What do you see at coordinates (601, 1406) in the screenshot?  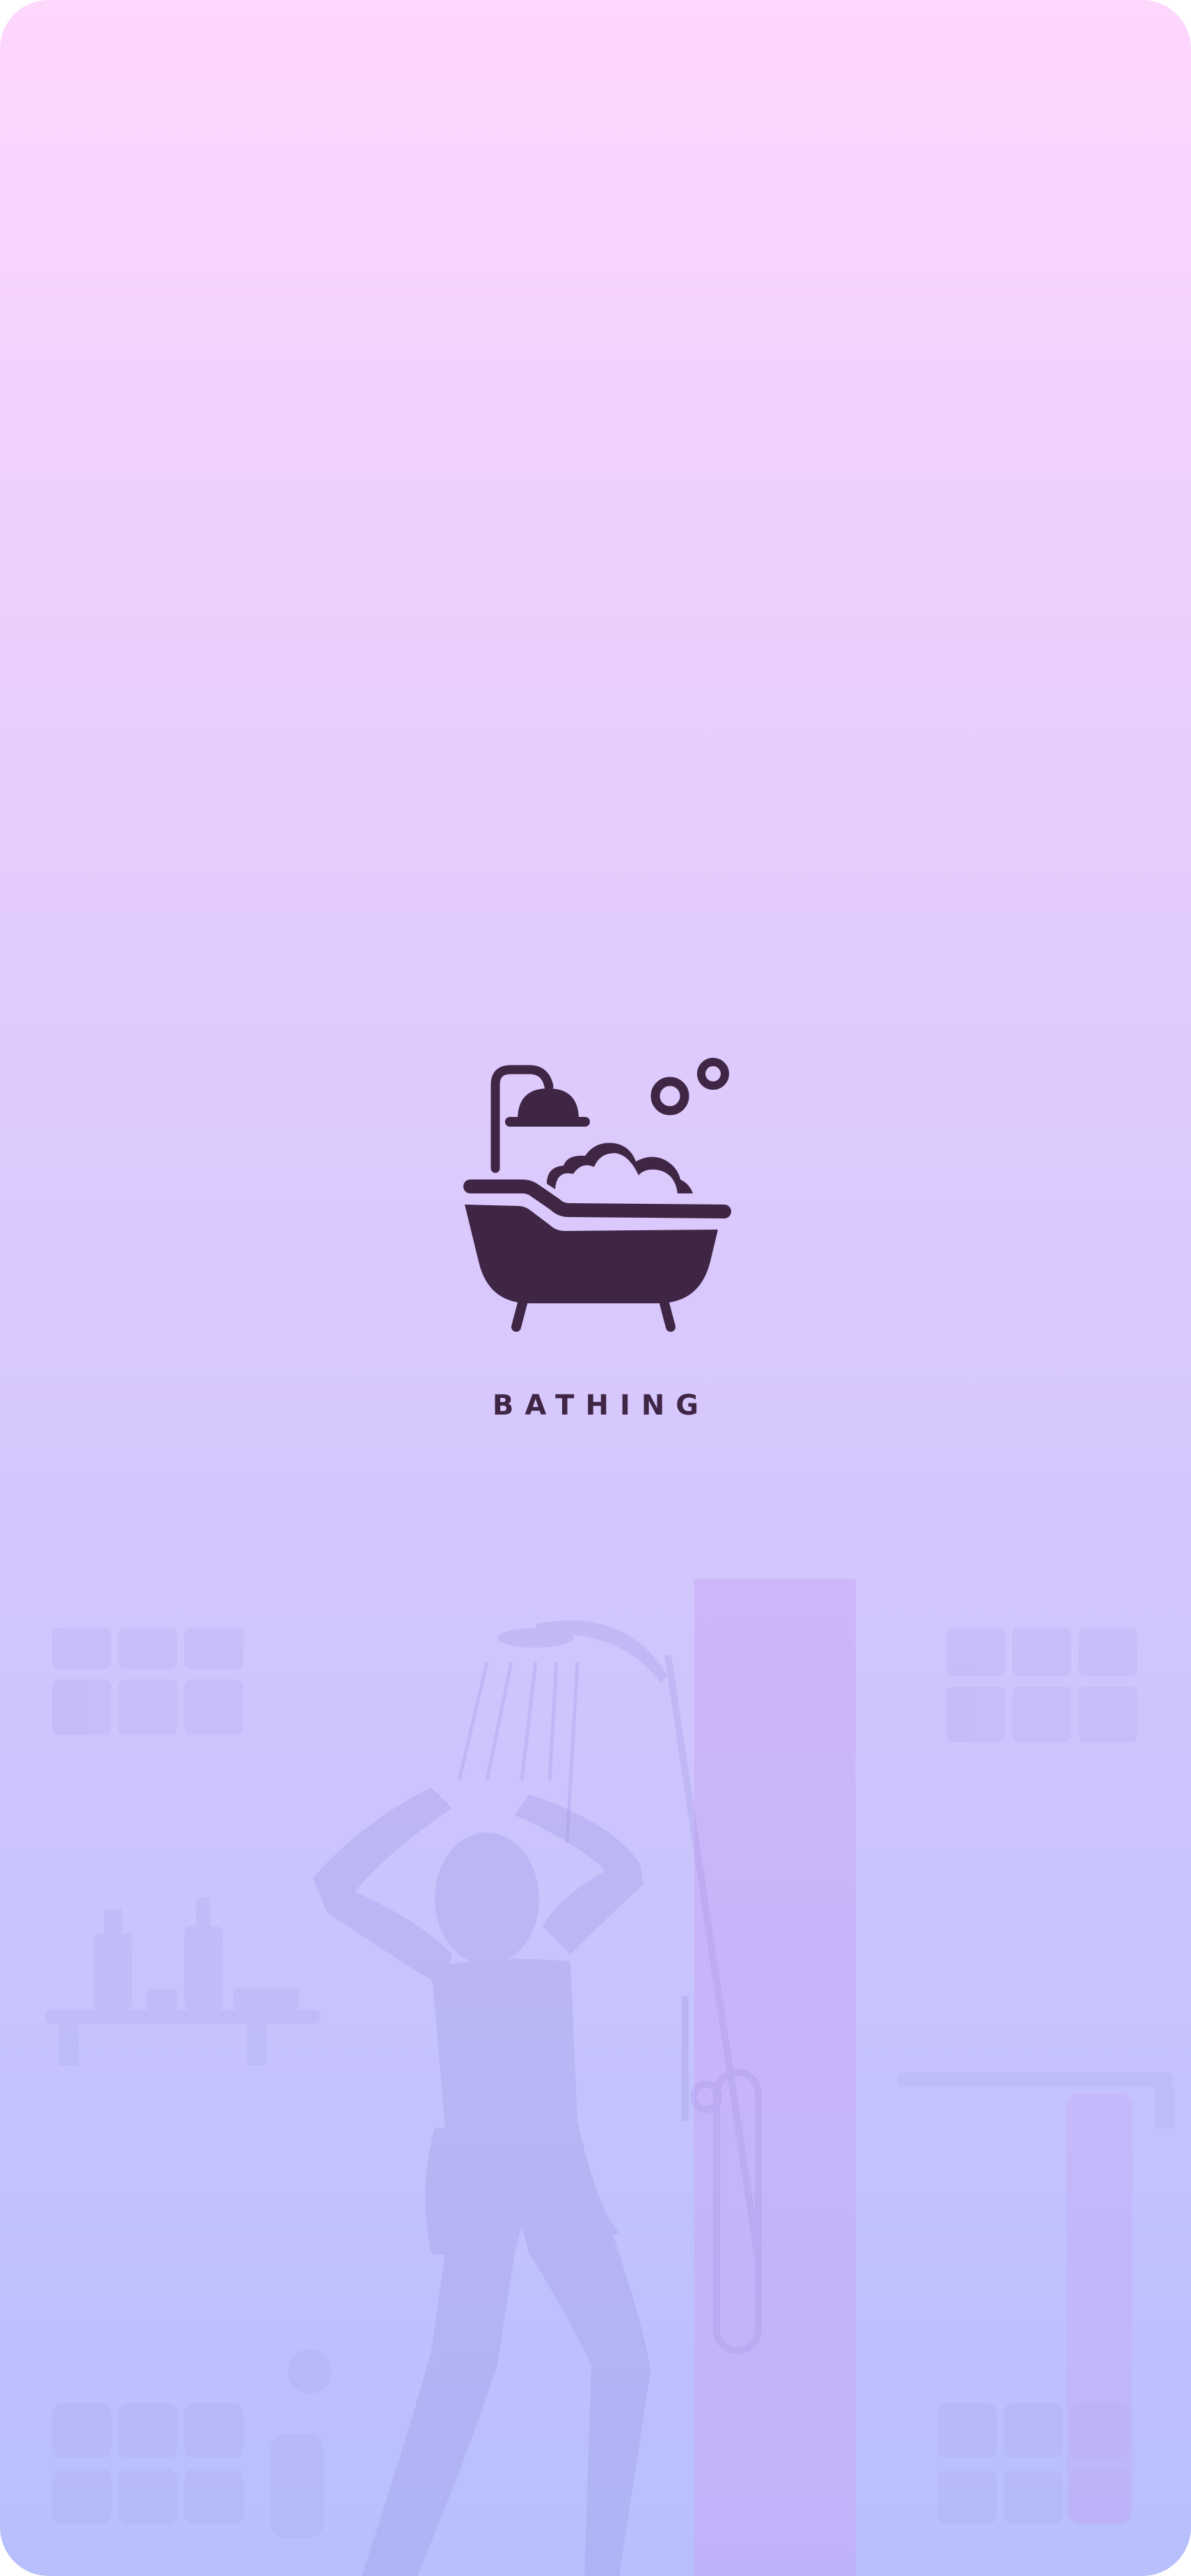 I see `app-title: BATHING` at bounding box center [601, 1406].